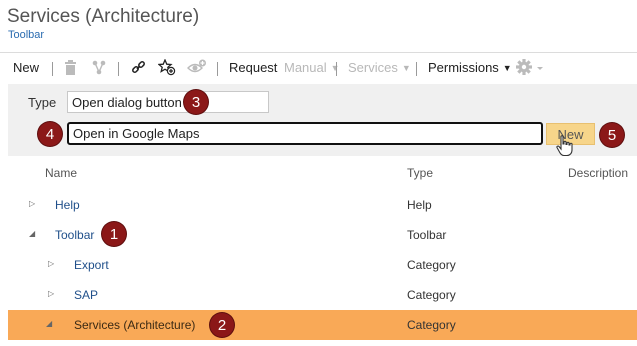 The width and height of the screenshot is (637, 346). What do you see at coordinates (196, 102) in the screenshot?
I see `callout-badge: 3` at bounding box center [196, 102].